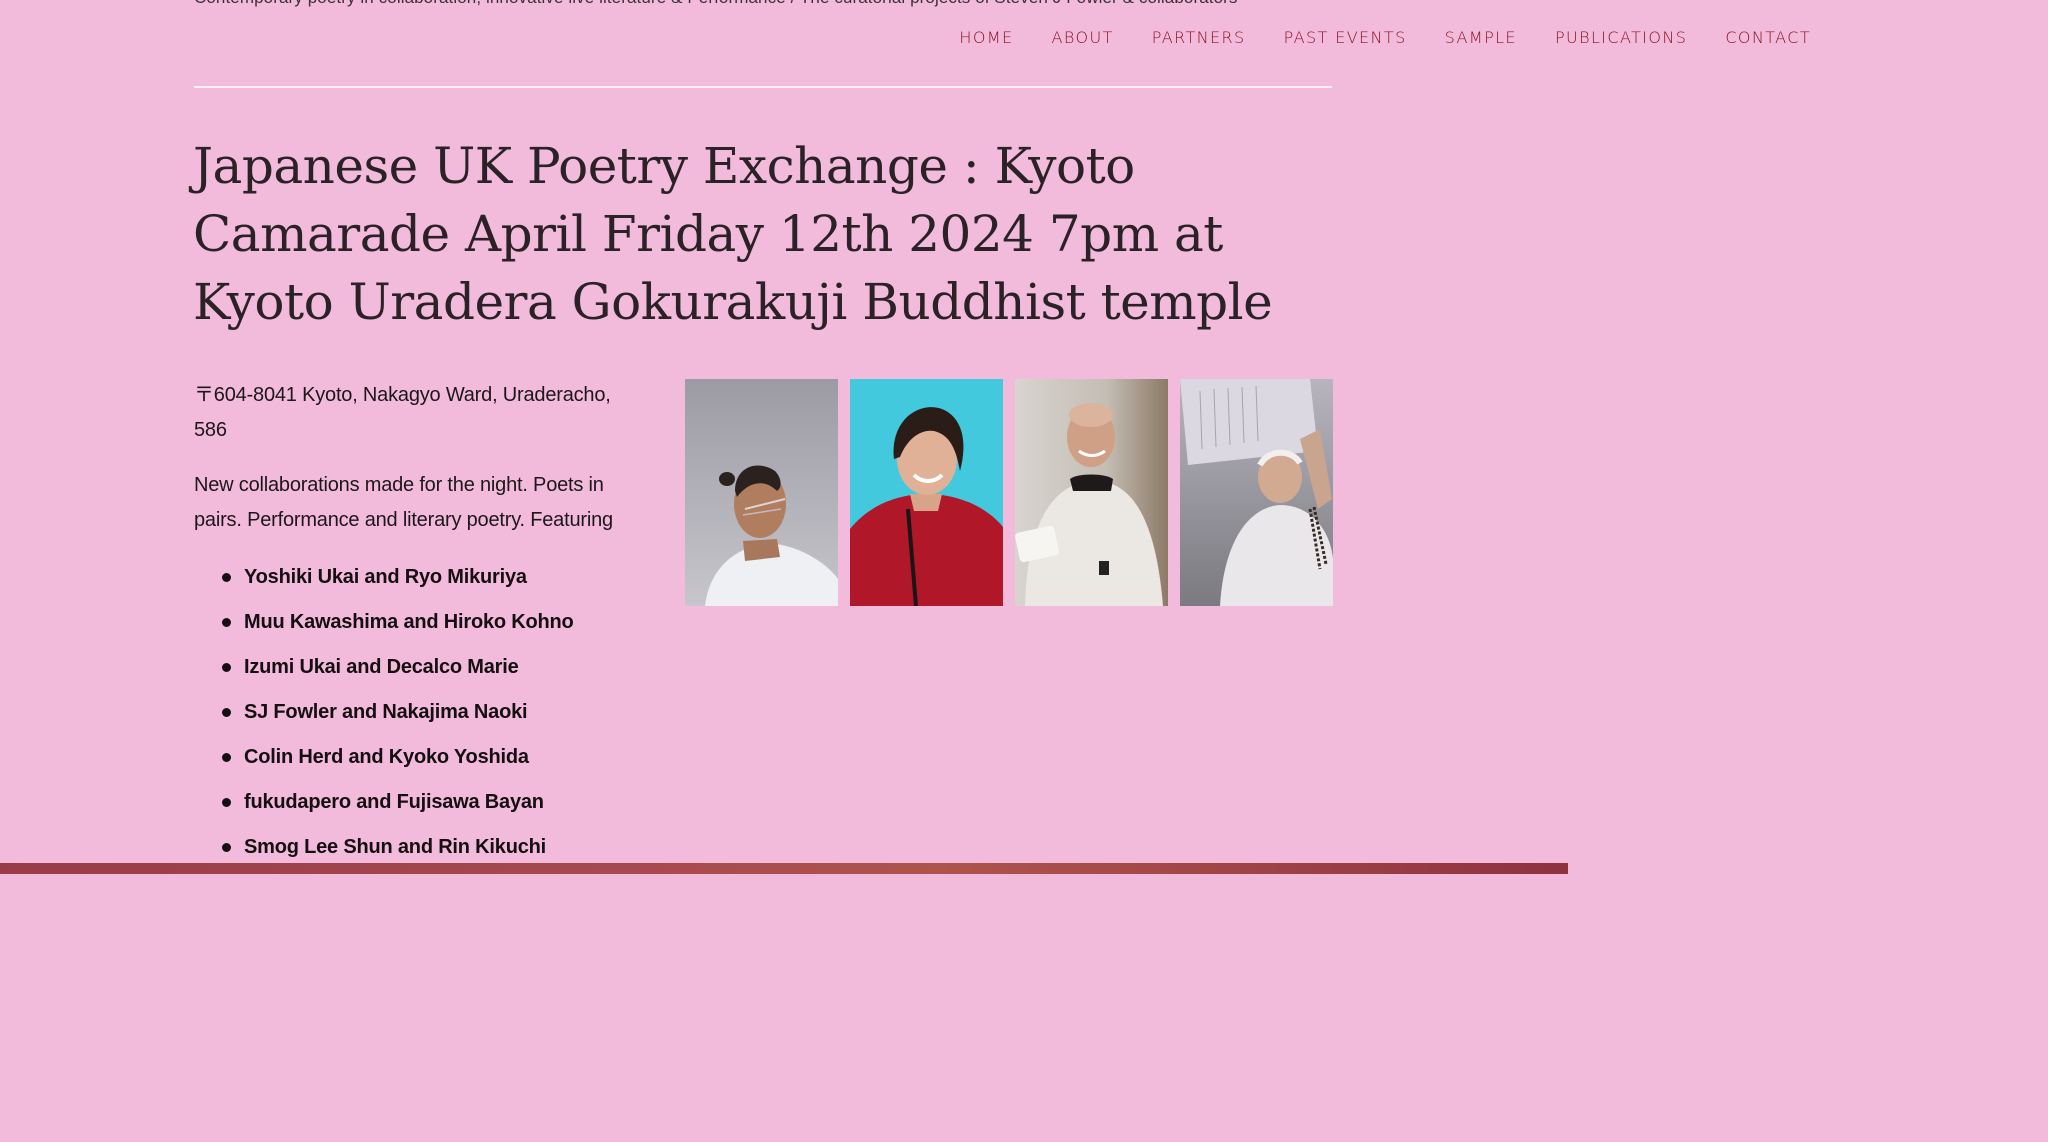  What do you see at coordinates (986, 37) in the screenshot?
I see `nav-home: HOME` at bounding box center [986, 37].